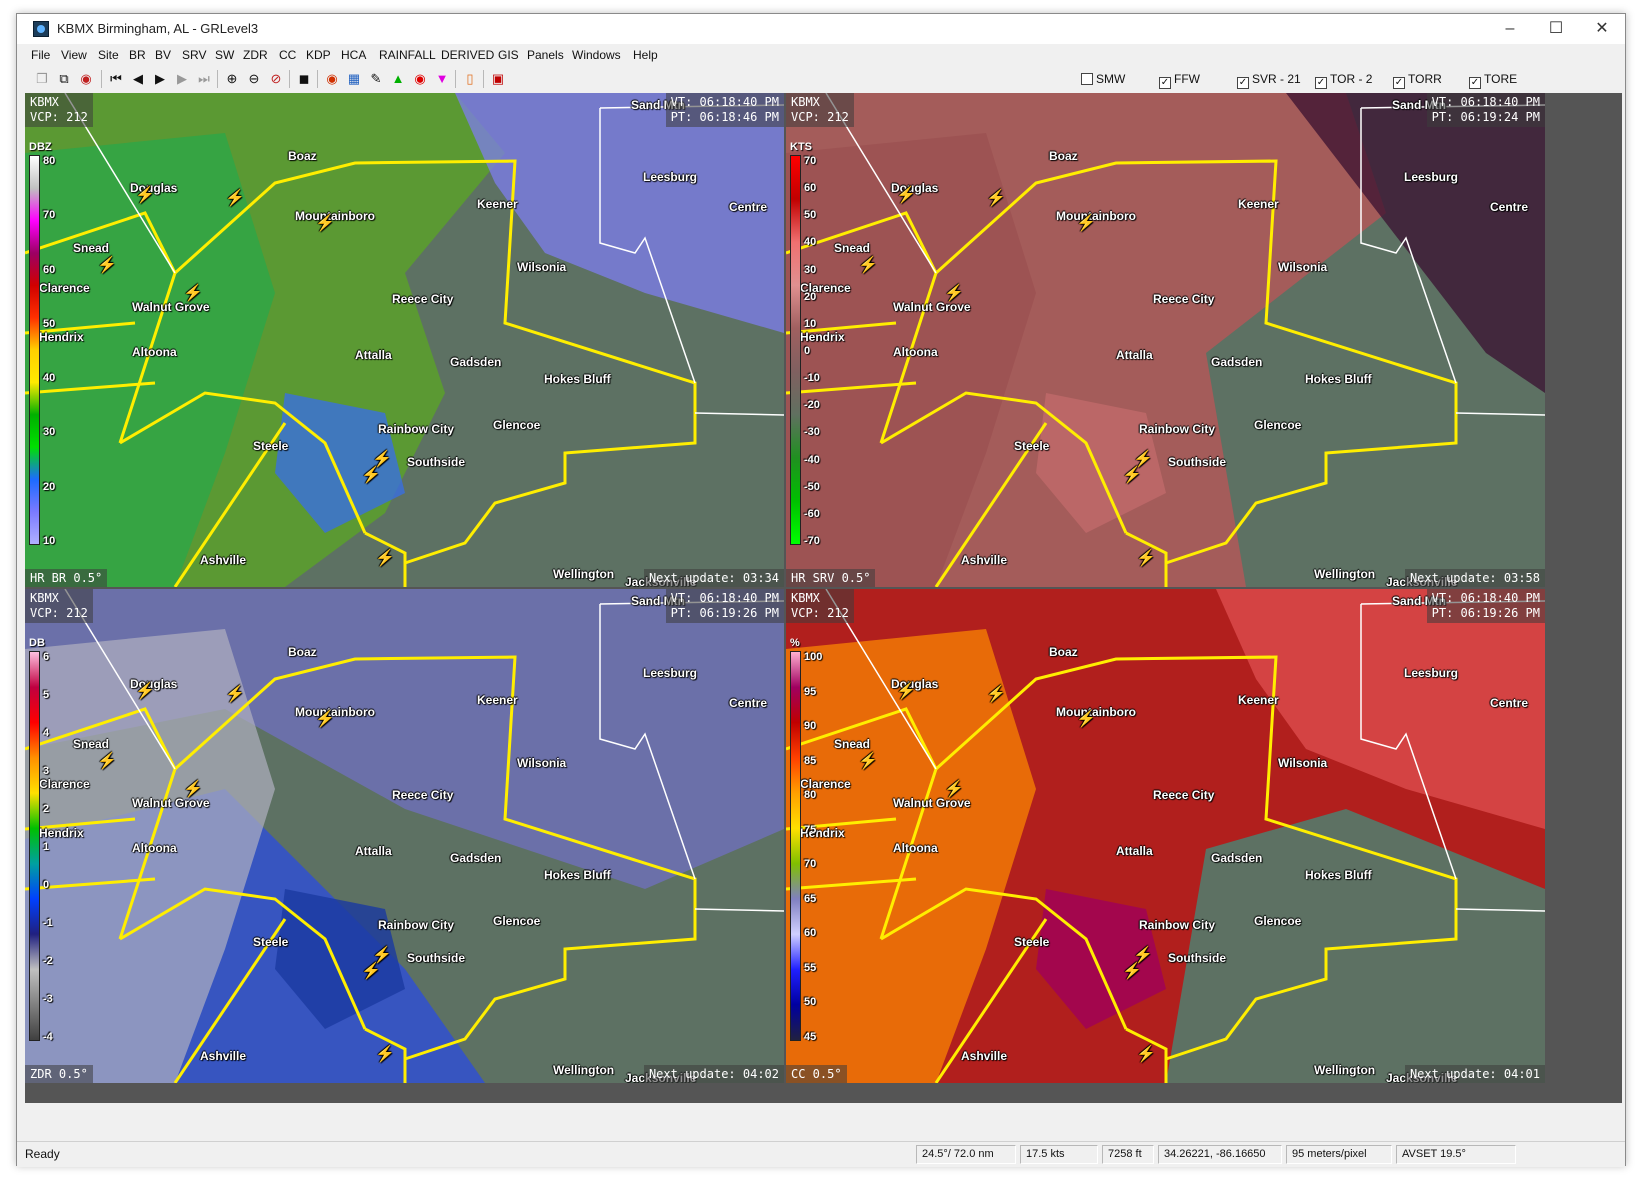  I want to click on menu-rainfall: RAINFALL, so click(407, 55).